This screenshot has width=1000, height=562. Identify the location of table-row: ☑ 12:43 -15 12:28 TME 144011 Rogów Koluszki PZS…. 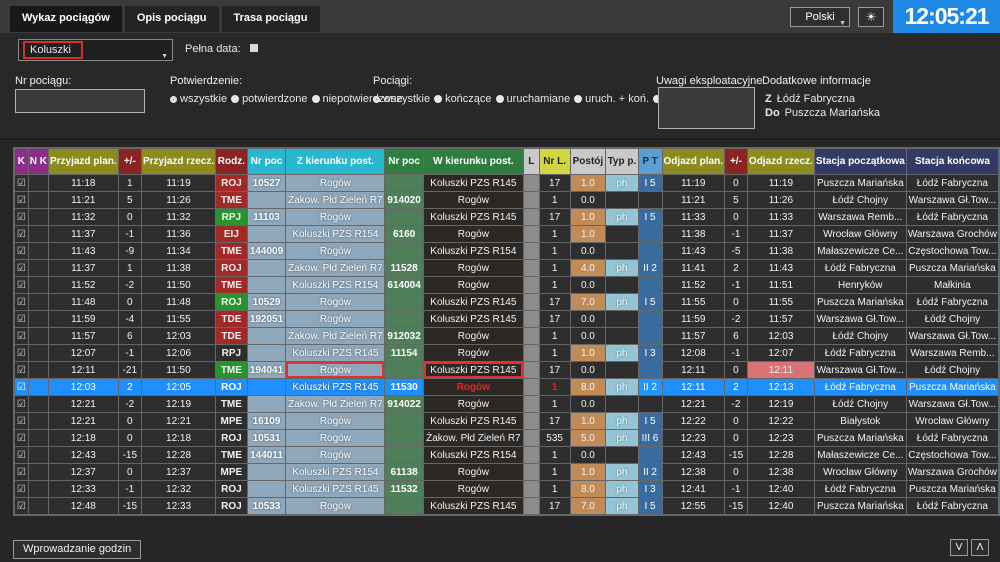
(507, 455).